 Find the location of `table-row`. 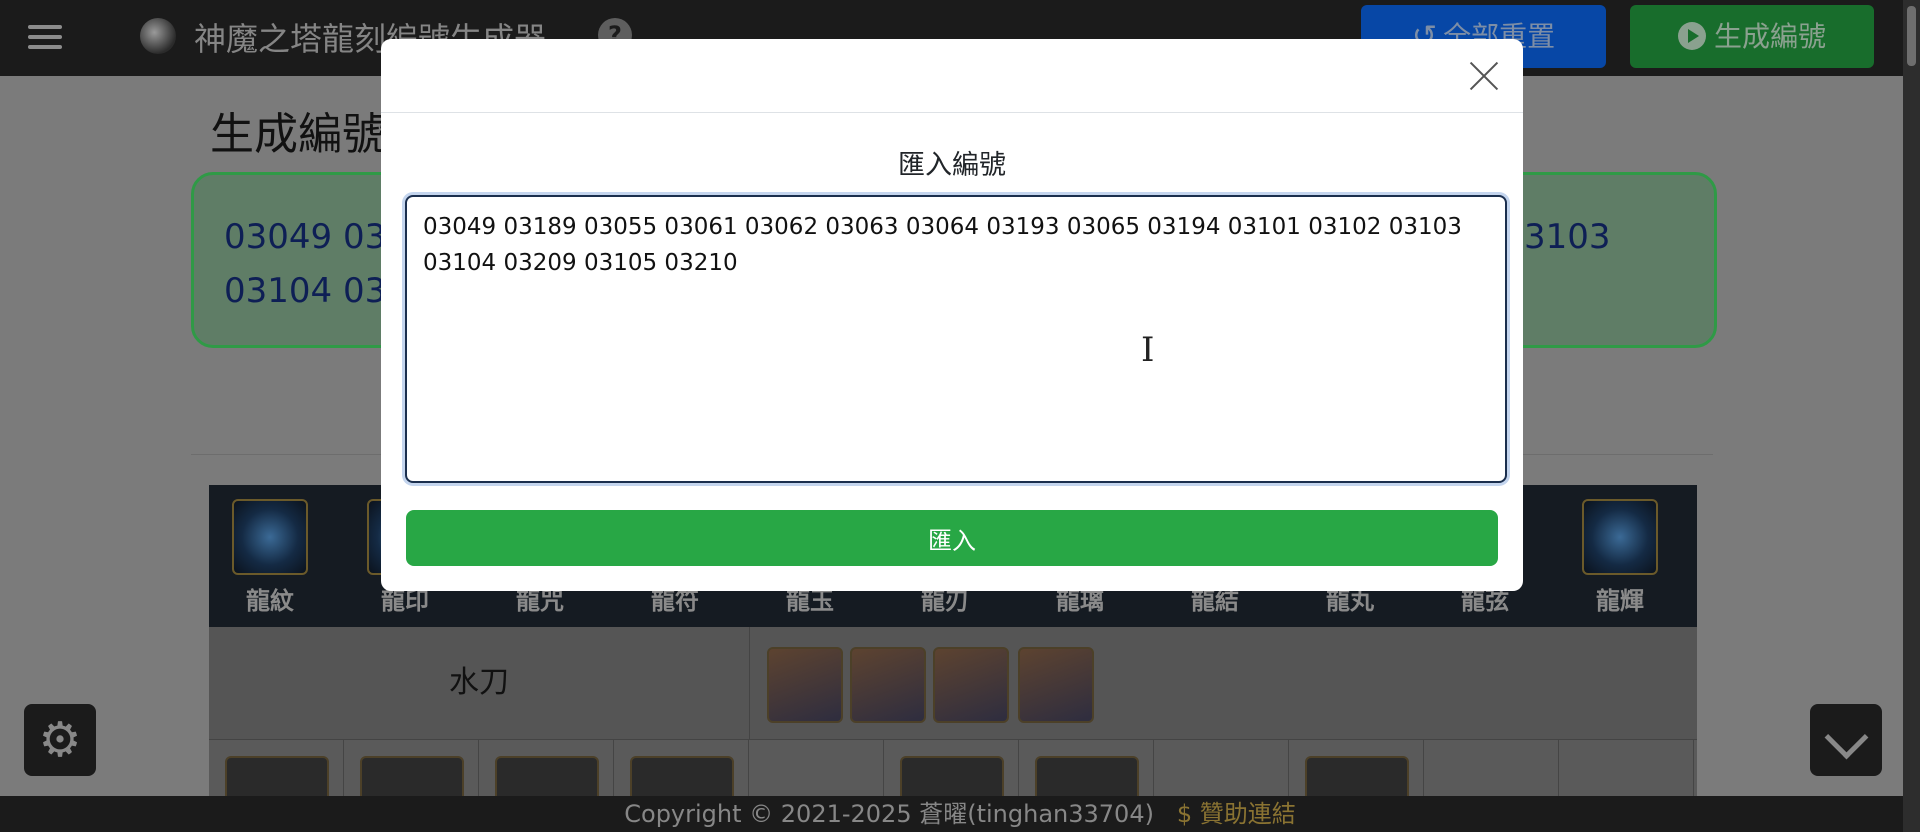

table-row is located at coordinates (953, 775).